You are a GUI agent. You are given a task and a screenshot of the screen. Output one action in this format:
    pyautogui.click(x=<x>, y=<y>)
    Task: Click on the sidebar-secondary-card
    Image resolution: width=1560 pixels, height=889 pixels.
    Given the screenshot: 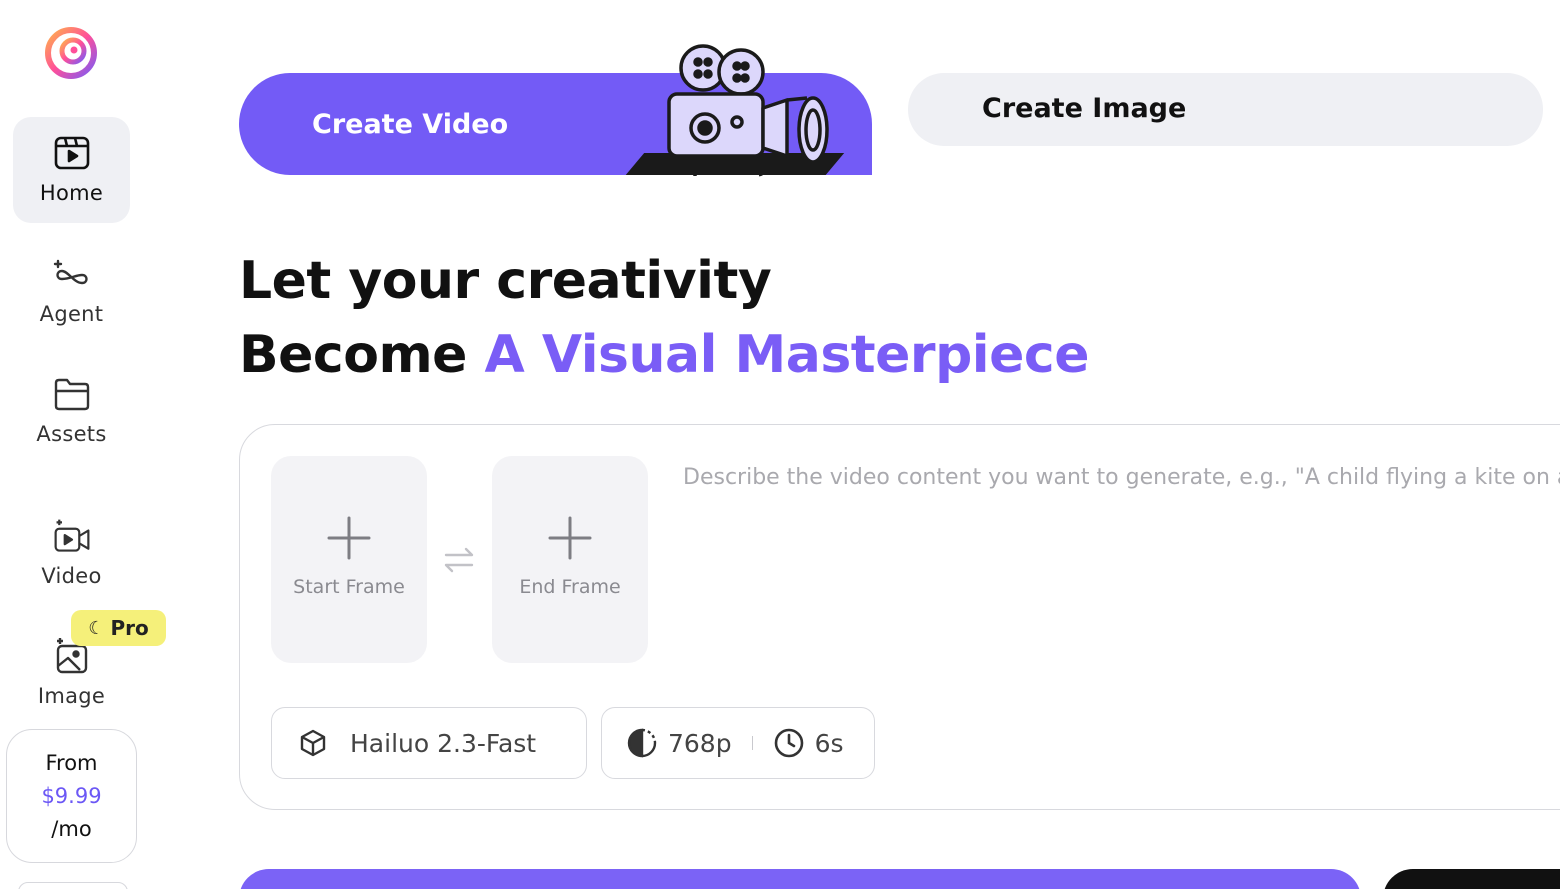 What is the action you would take?
    pyautogui.click(x=73, y=885)
    